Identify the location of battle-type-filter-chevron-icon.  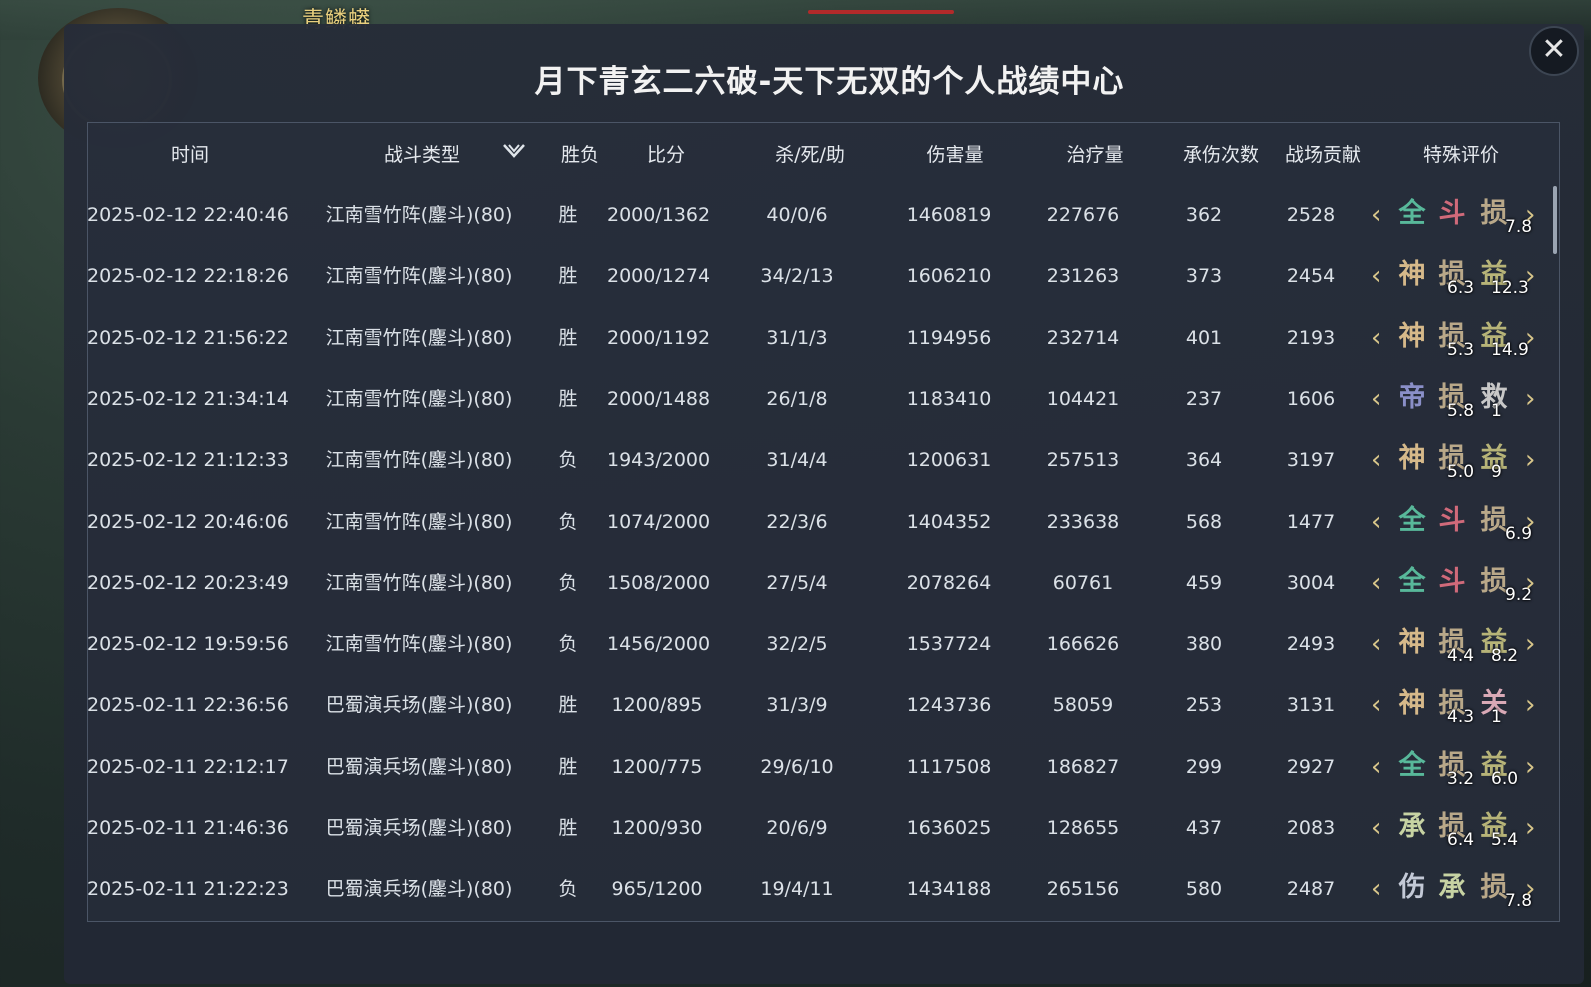
(514, 151).